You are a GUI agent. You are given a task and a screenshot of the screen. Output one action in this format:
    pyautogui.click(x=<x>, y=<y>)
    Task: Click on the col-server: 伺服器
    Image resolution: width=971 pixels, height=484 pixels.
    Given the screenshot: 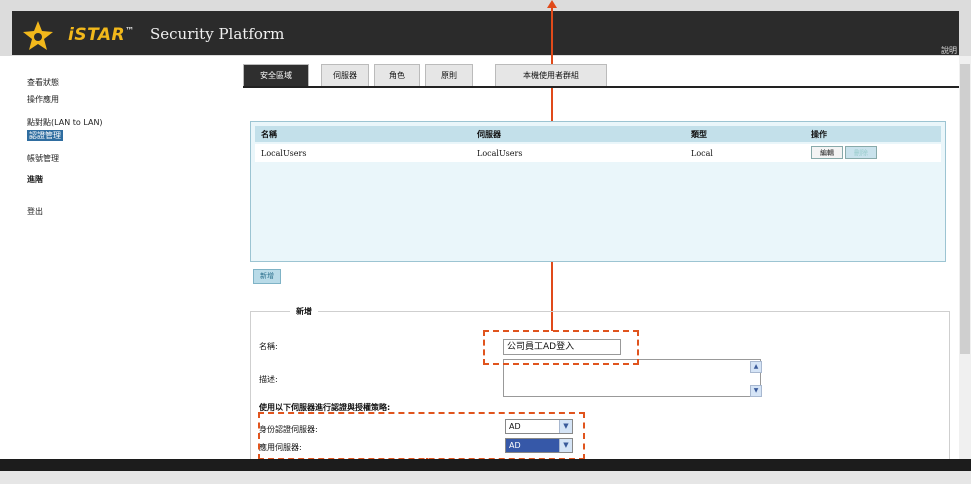 What is the action you would take?
    pyautogui.click(x=489, y=134)
    